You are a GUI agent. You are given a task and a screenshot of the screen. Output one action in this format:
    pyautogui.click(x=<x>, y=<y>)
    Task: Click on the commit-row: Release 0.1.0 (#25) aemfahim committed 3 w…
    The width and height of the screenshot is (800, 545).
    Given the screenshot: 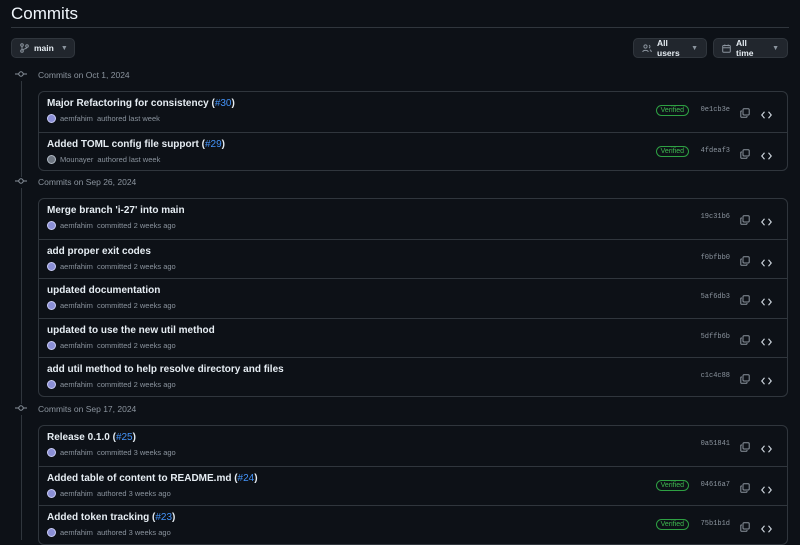 What is the action you would take?
    pyautogui.click(x=413, y=446)
    